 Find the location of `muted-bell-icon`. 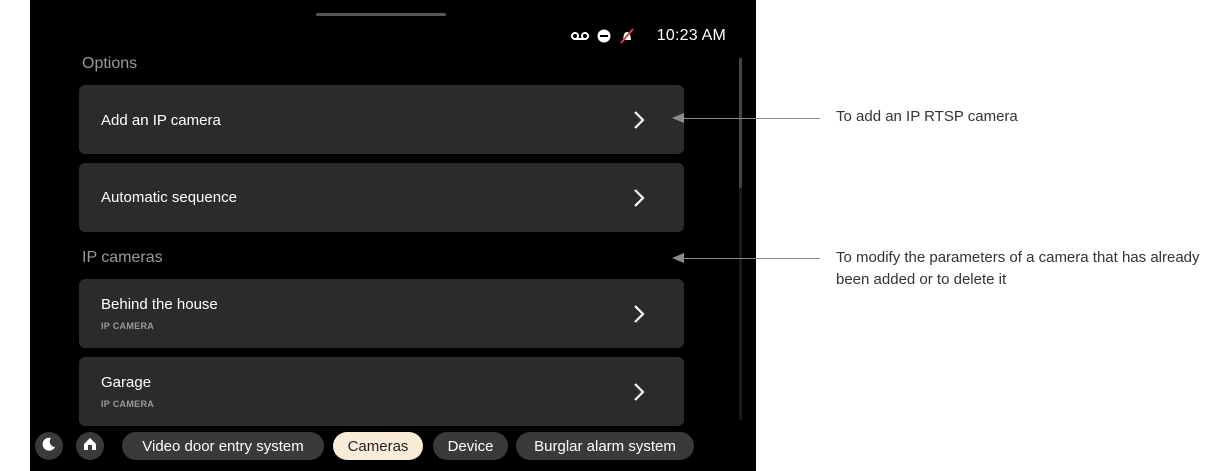

muted-bell-icon is located at coordinates (627, 36).